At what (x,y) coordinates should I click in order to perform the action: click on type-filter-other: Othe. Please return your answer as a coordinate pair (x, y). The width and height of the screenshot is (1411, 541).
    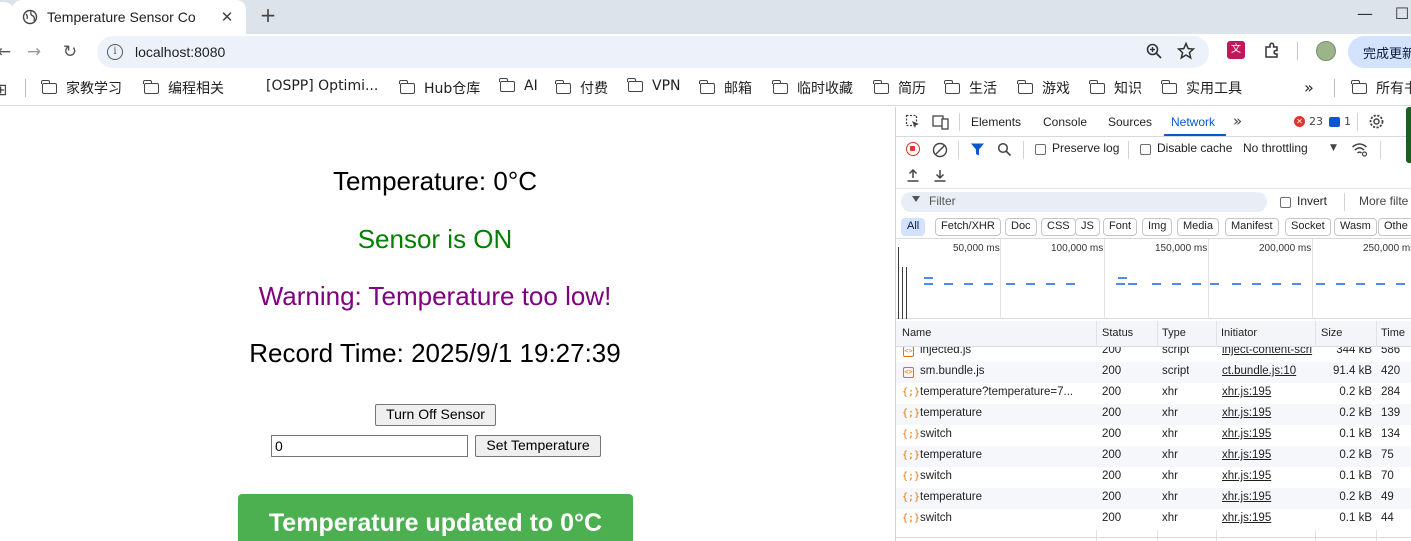
    Looking at the image, I should click on (1394, 227).